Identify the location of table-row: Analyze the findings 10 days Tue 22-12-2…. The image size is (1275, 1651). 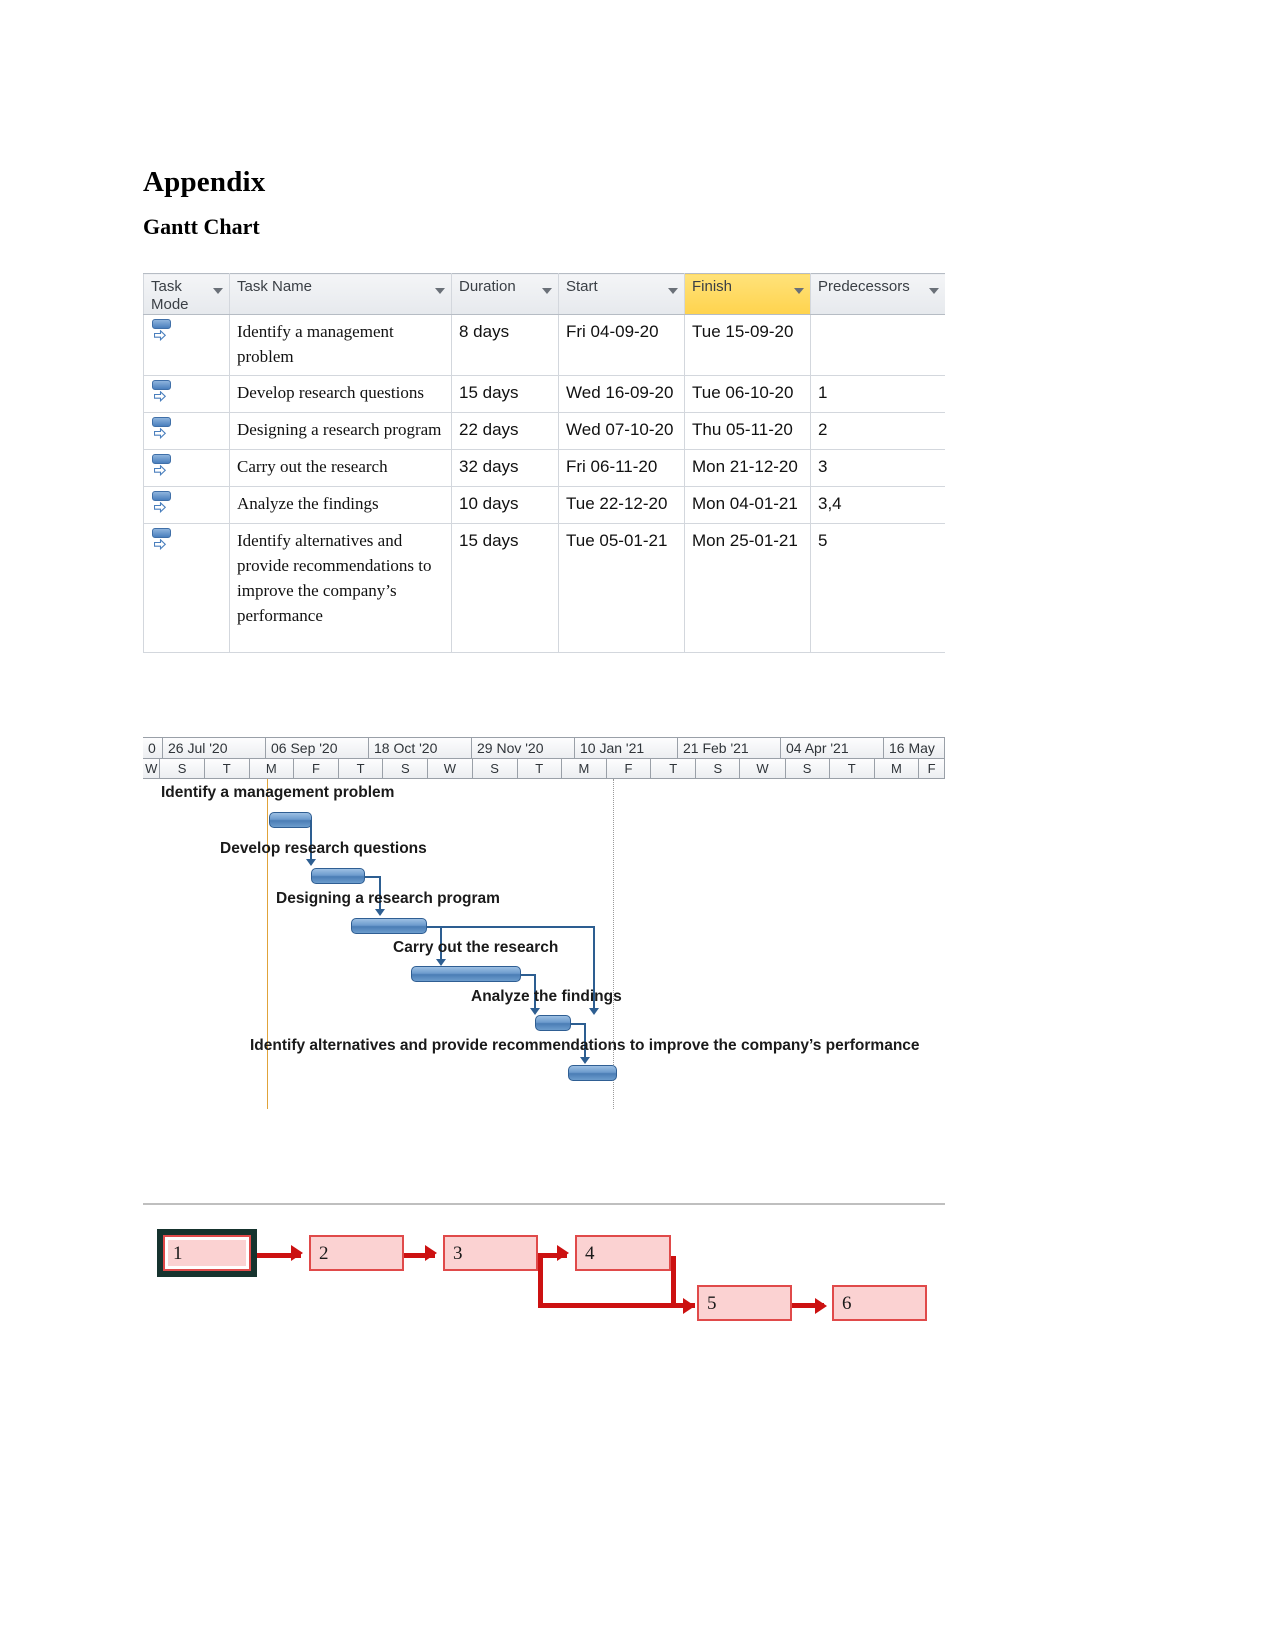
(544, 505).